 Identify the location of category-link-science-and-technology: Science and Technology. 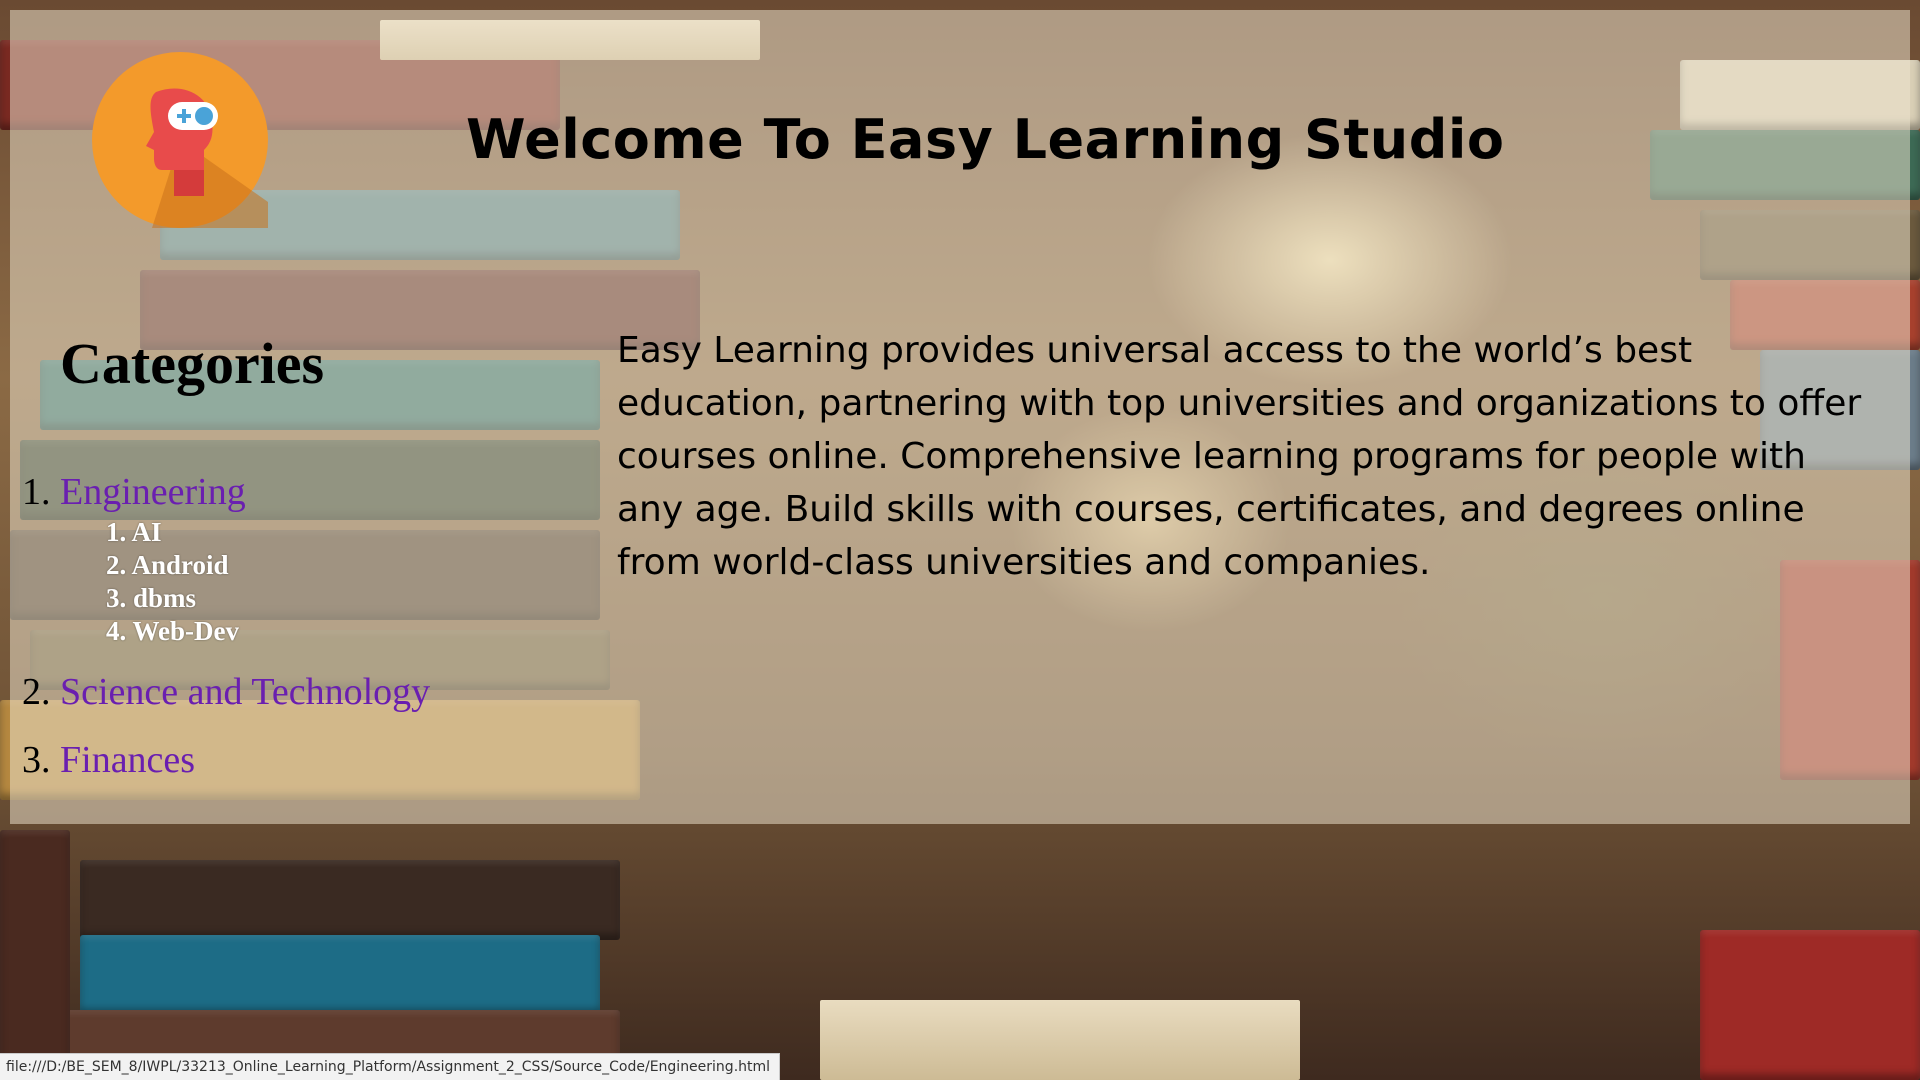
(245, 692).